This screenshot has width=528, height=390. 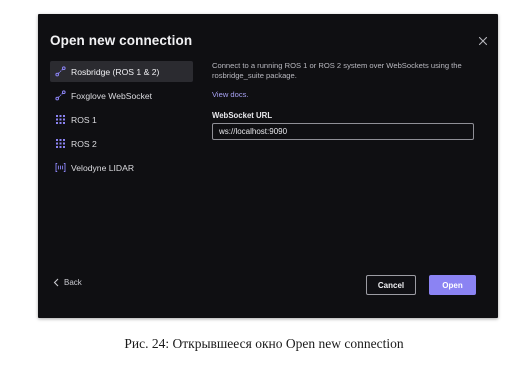 I want to click on source-item-velodyne-lidar: Velodyne LIDAR, so click(x=121, y=167).